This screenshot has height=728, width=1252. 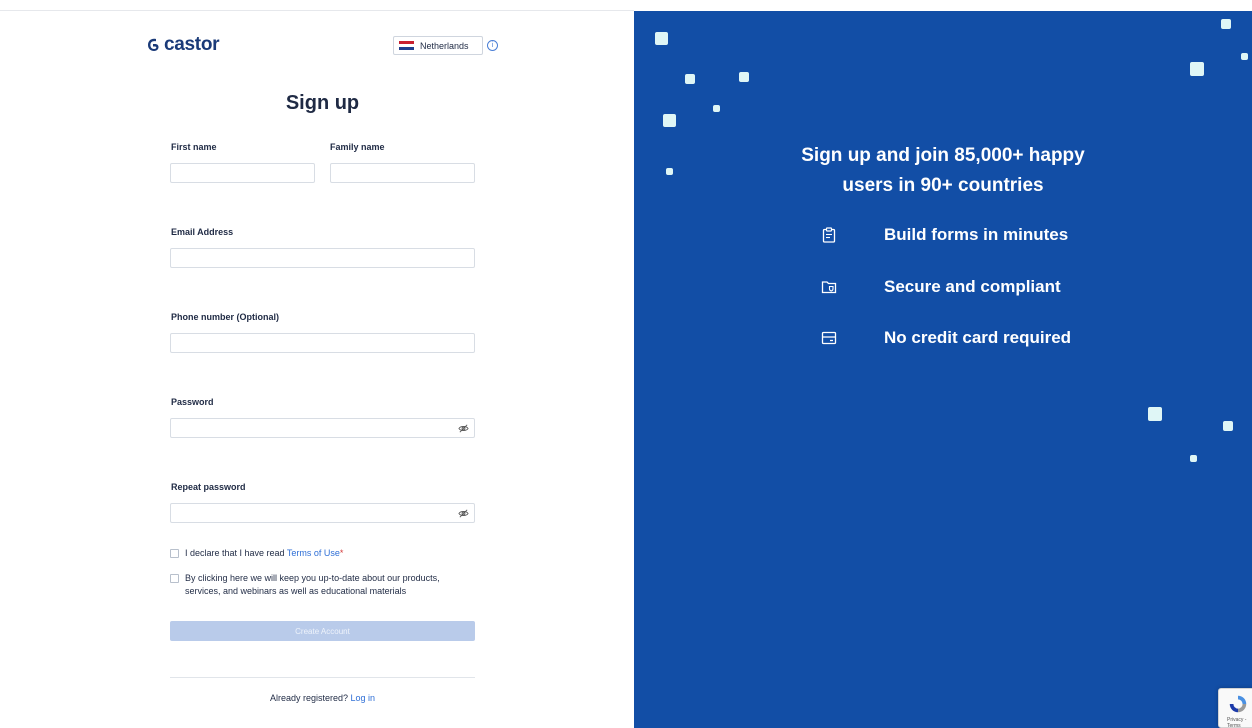 What do you see at coordinates (341, 553) in the screenshot?
I see `required-asterisk: *` at bounding box center [341, 553].